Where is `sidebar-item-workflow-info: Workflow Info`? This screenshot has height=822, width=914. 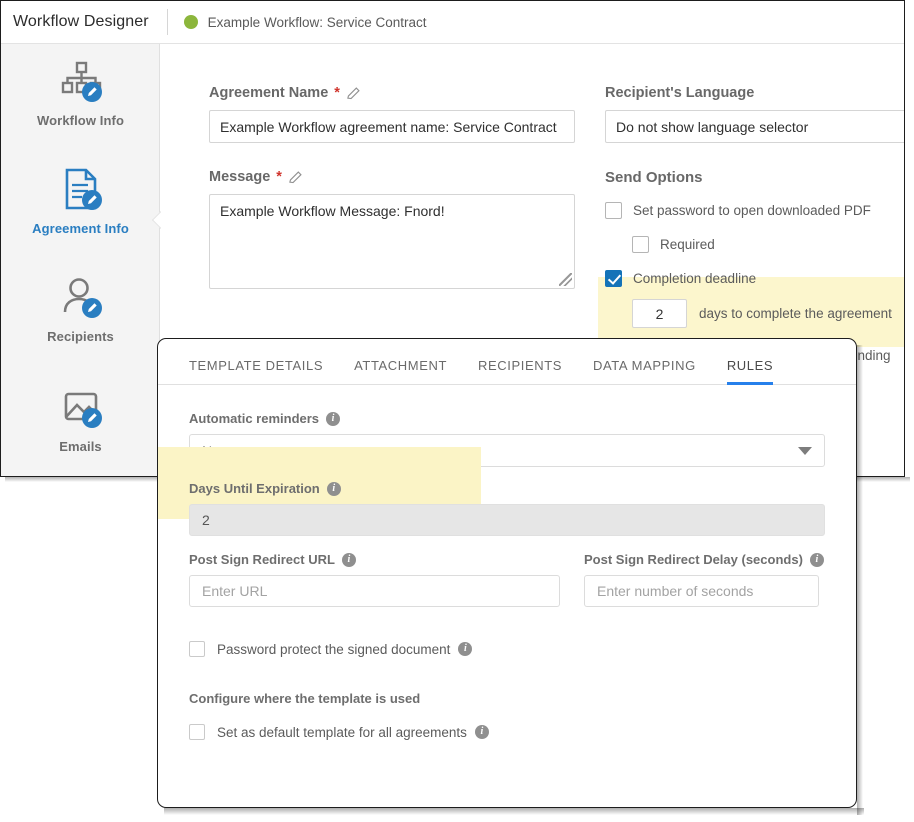
sidebar-item-workflow-info: Workflow Info is located at coordinates (80, 96).